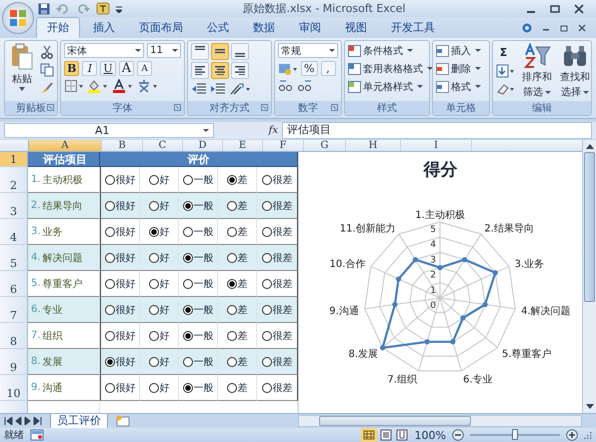 This screenshot has height=442, width=596. What do you see at coordinates (218, 27) in the screenshot?
I see `ribbon-tab: 公式` at bounding box center [218, 27].